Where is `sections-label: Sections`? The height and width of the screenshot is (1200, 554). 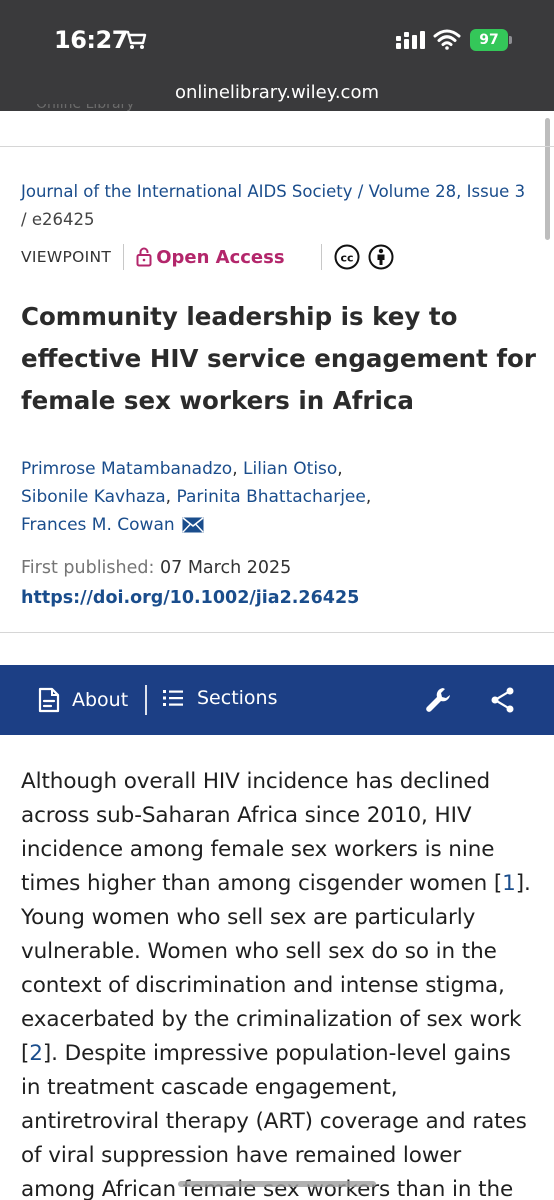
sections-label: Sections is located at coordinates (237, 698).